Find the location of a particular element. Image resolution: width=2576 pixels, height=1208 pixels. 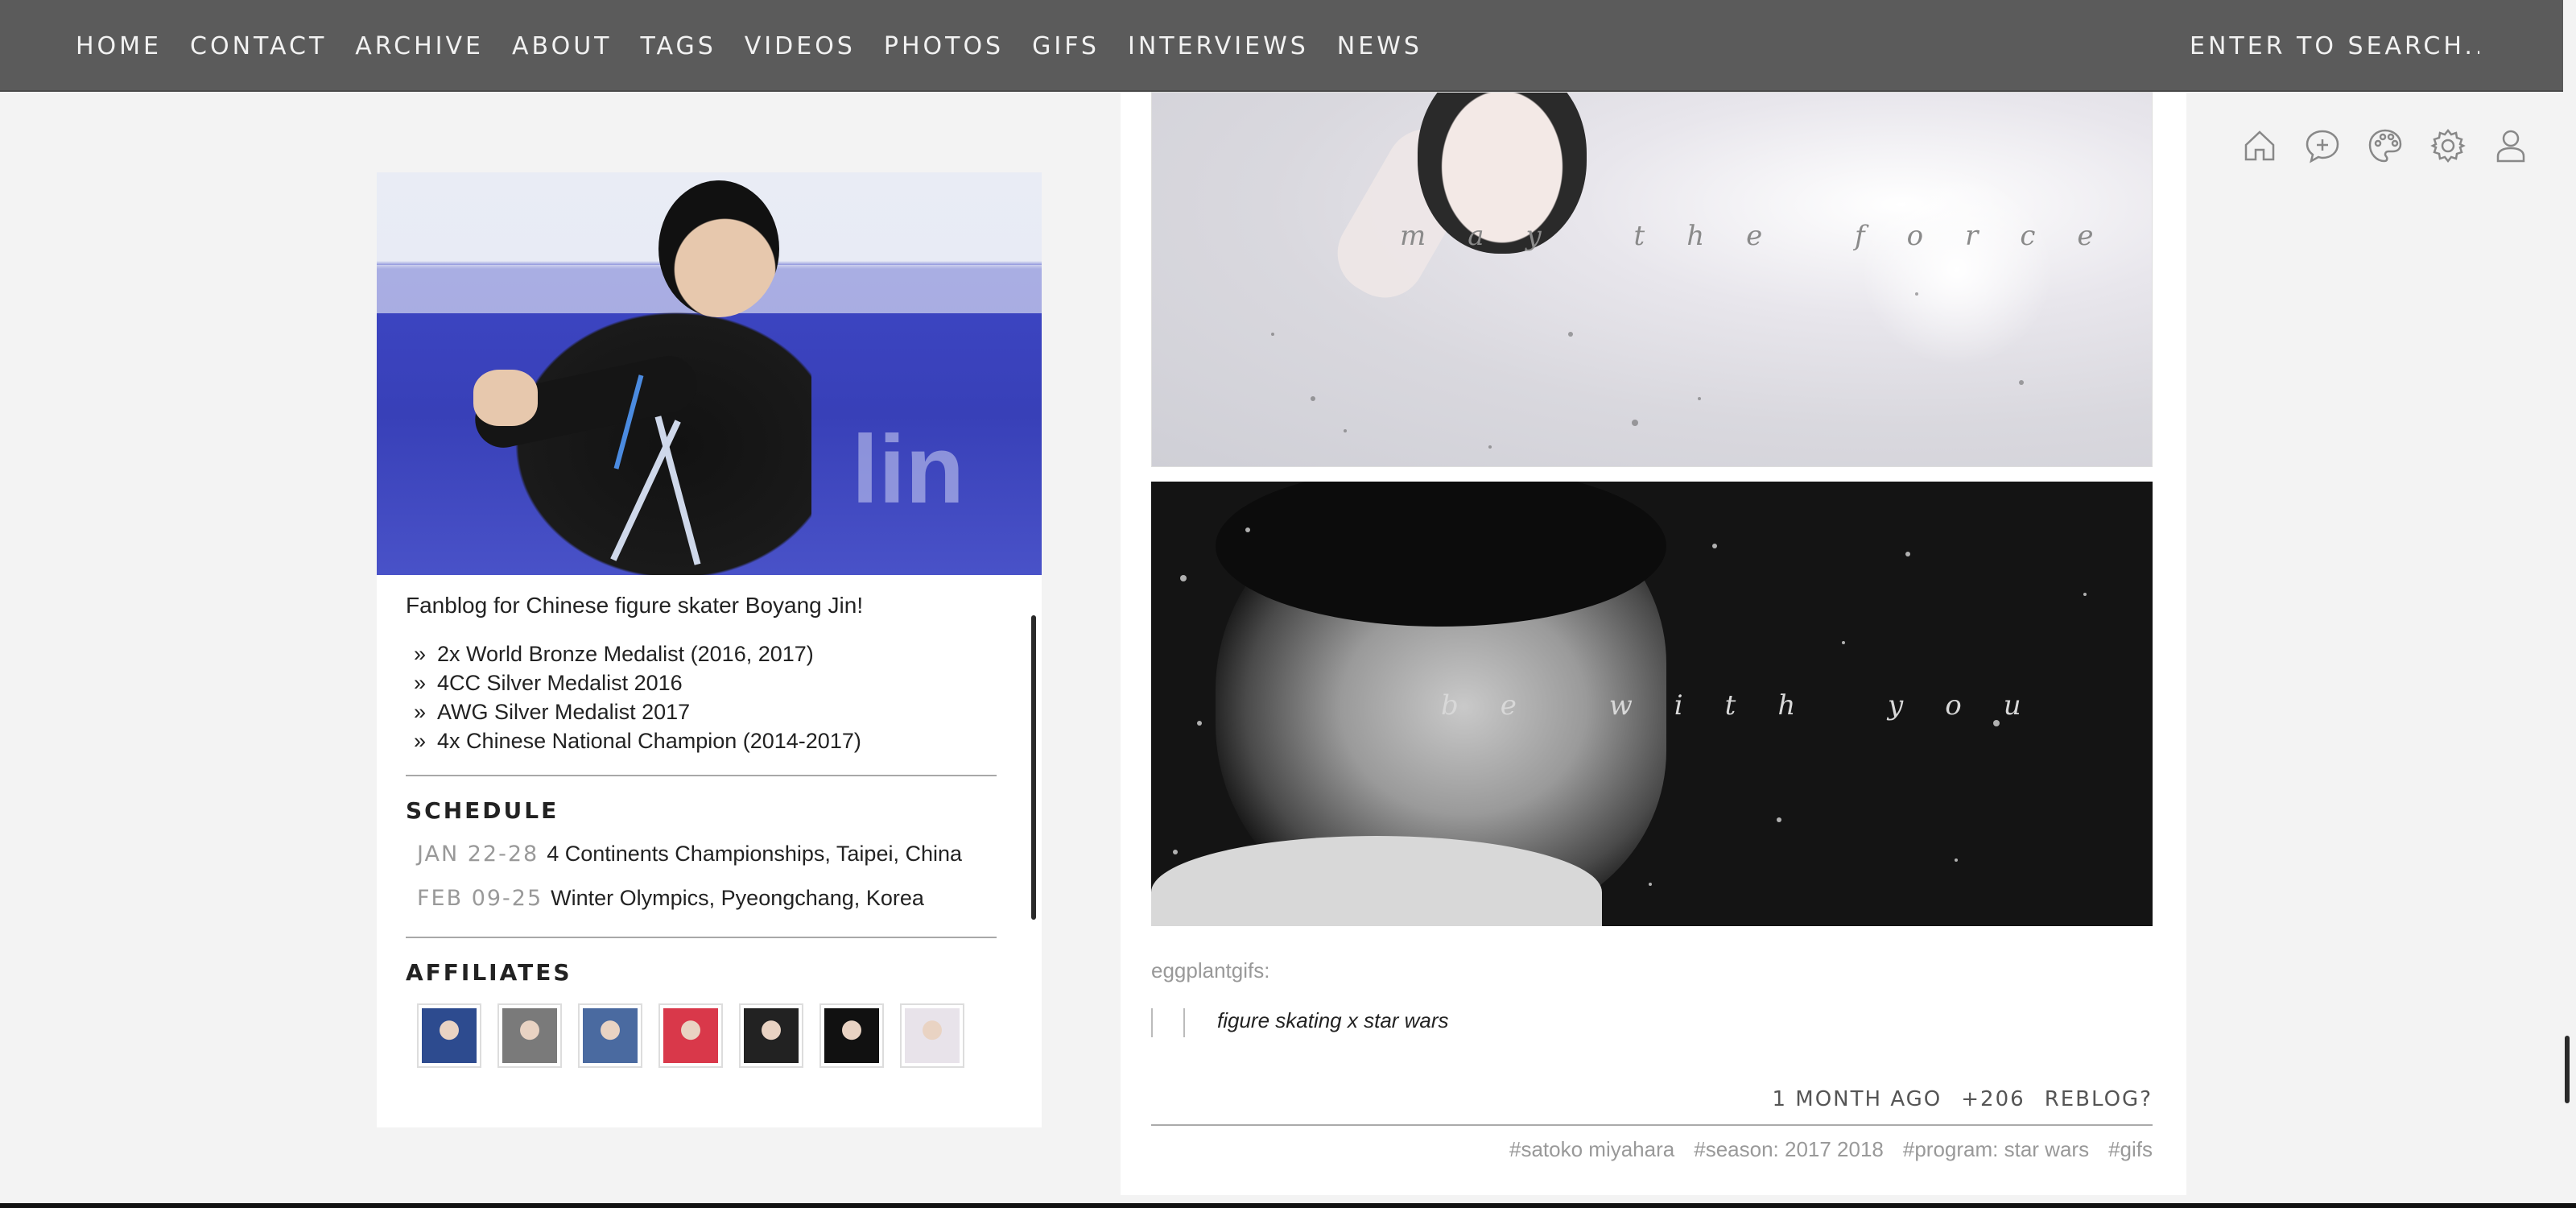

nav-interviews-link: INTERVIEWS is located at coordinates (1218, 46).